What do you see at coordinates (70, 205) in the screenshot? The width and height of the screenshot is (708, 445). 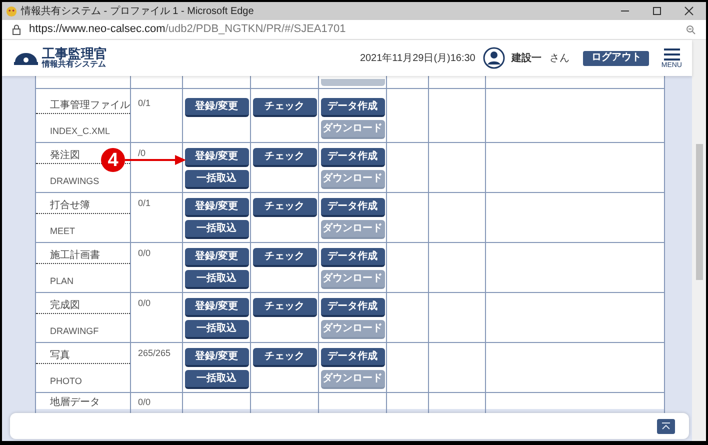 I see `document-name: 打合せ簿` at bounding box center [70, 205].